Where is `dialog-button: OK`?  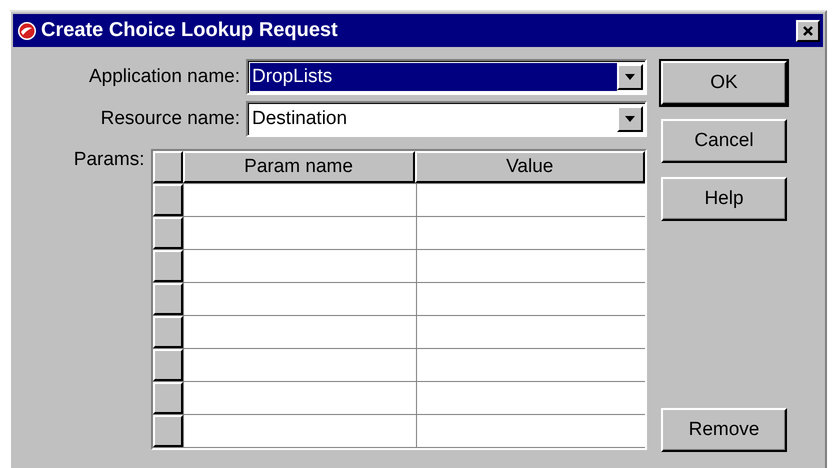 dialog-button: OK is located at coordinates (724, 83).